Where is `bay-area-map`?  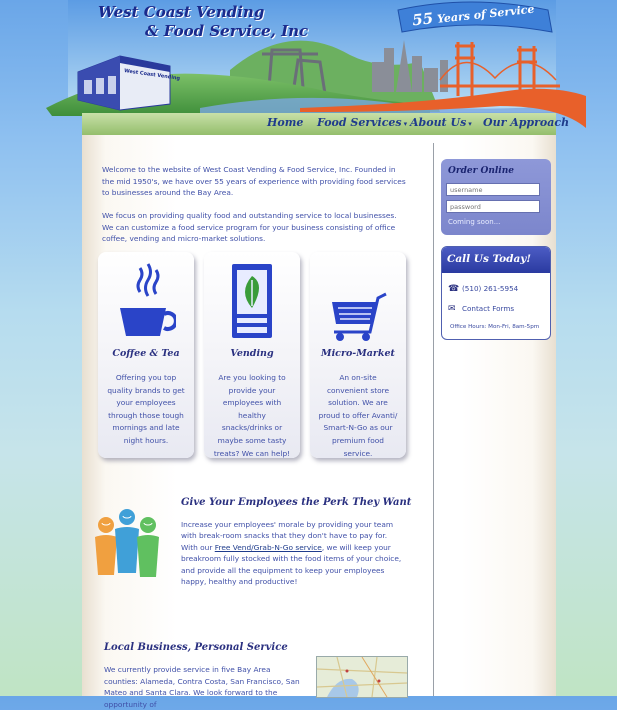
bay-area-map is located at coordinates (362, 677).